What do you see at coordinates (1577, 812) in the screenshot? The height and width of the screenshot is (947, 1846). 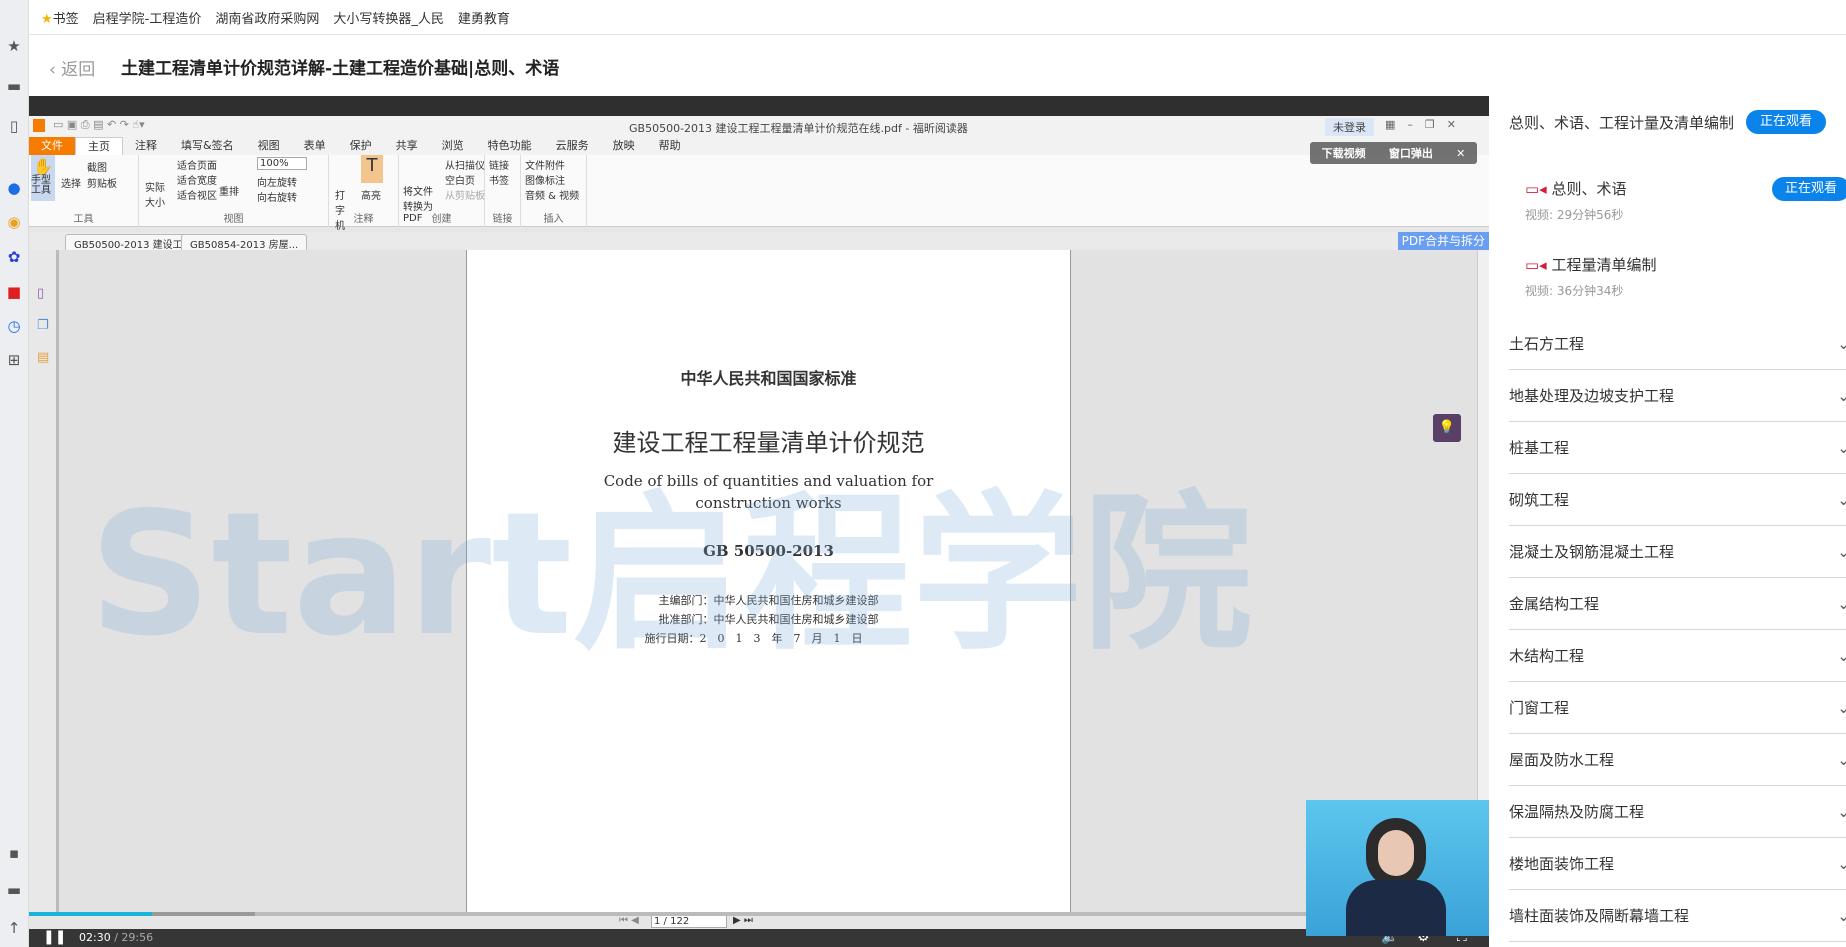 I see `section-label: 保温隔热及防腐工程` at bounding box center [1577, 812].